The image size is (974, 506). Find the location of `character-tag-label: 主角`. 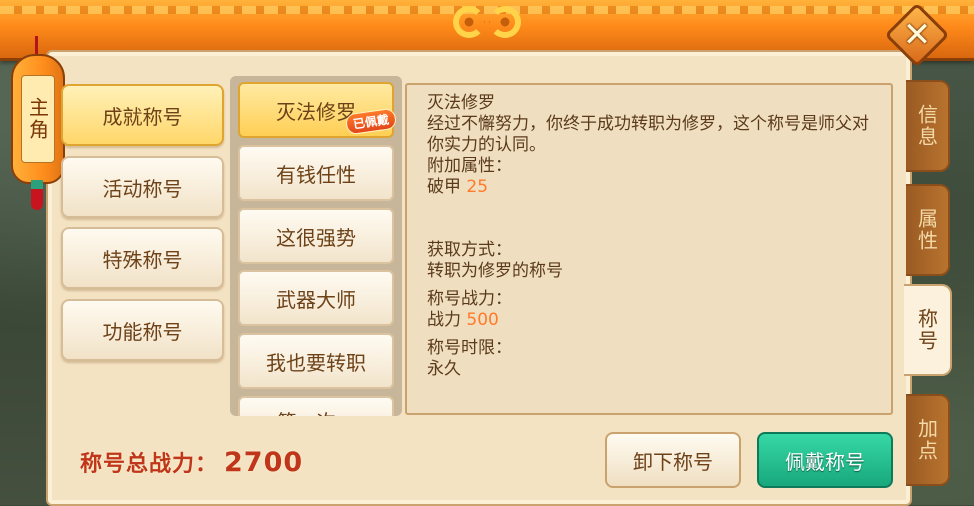

character-tag-label: 主角 is located at coordinates (38, 119).